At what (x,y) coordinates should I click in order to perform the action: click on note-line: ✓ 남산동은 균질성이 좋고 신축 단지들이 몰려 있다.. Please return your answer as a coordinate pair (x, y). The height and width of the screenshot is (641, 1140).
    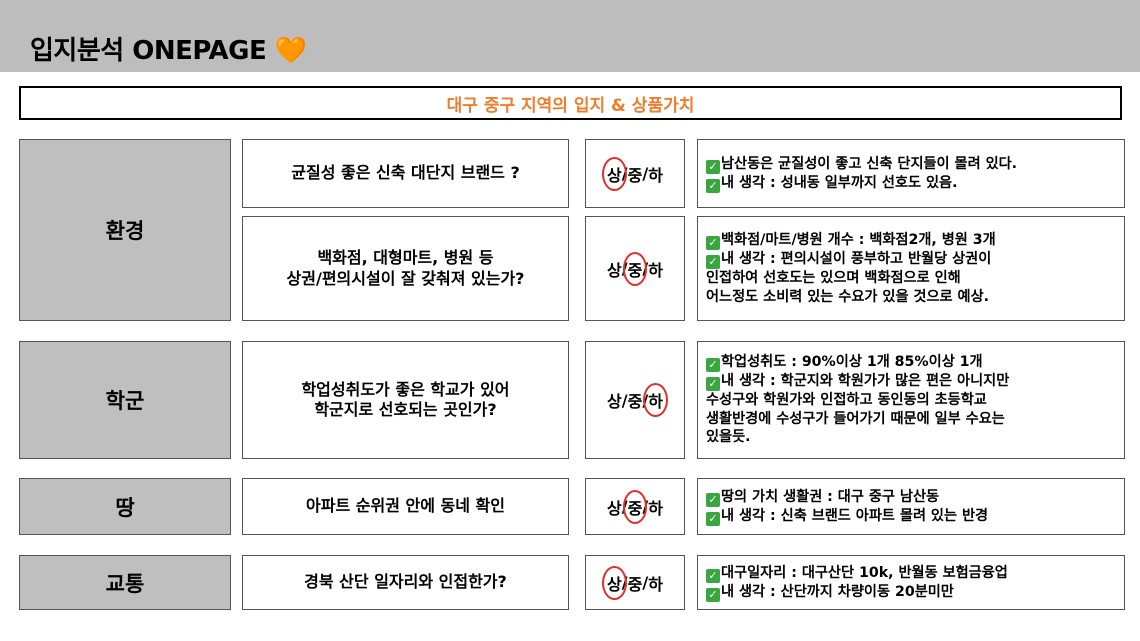
    Looking at the image, I should click on (911, 164).